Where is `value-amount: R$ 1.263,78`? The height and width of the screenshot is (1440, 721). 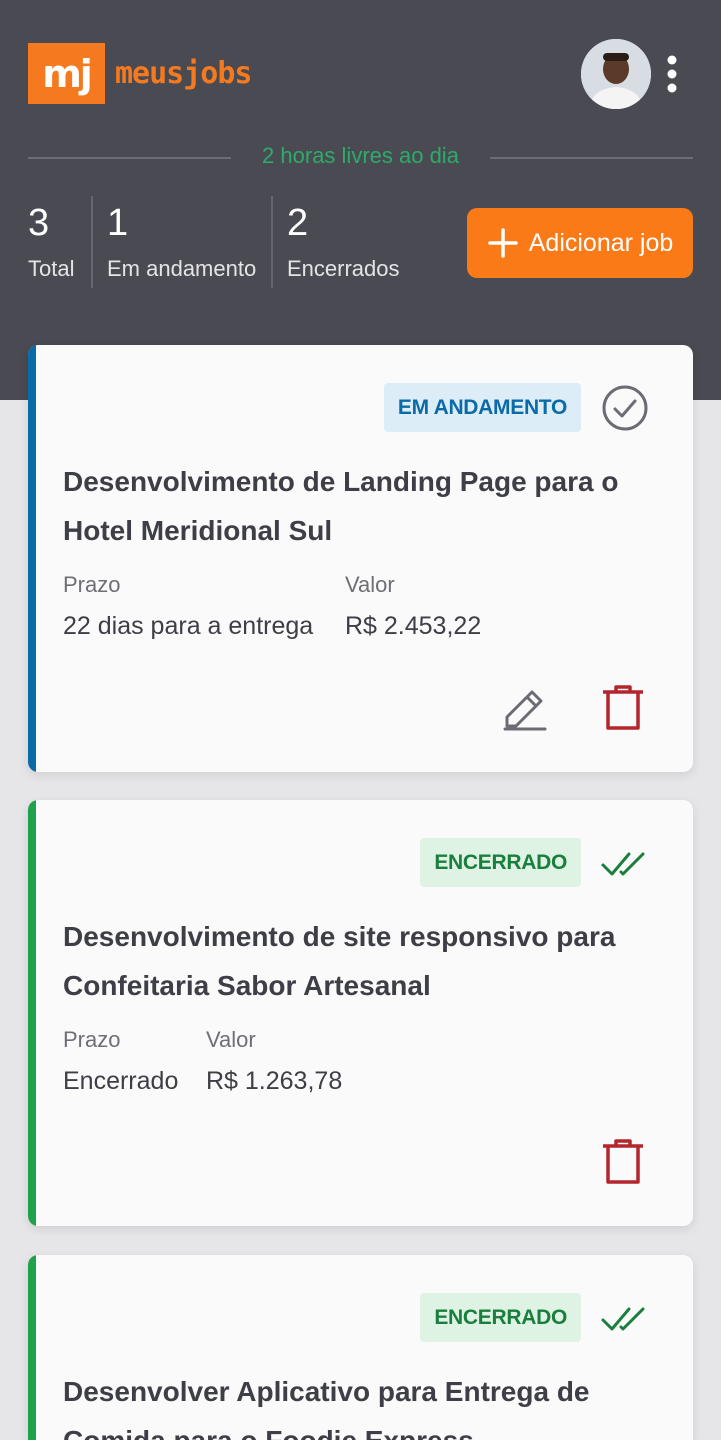 value-amount: R$ 1.263,78 is located at coordinates (274, 1081).